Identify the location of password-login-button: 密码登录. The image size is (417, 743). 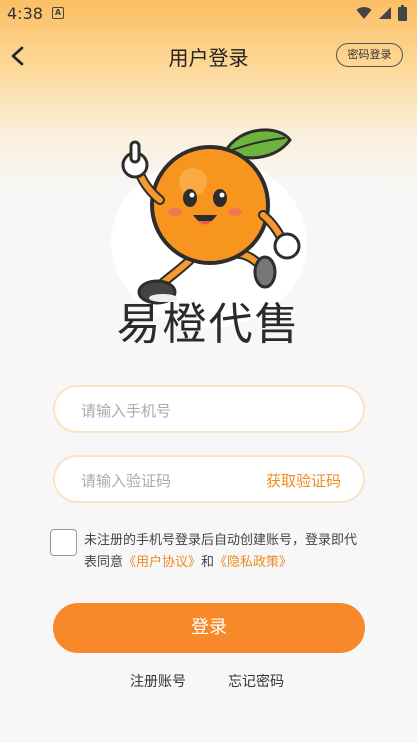
(369, 55).